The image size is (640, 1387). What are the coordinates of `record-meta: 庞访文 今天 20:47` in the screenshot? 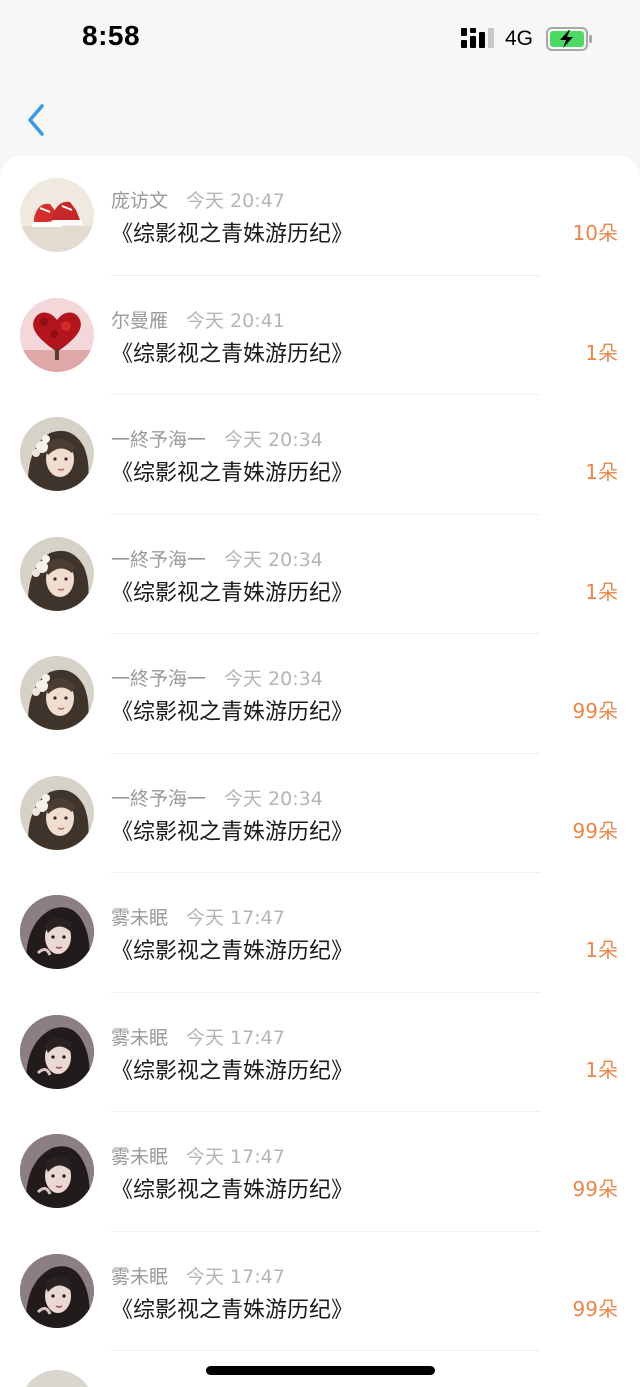 It's located at (198, 199).